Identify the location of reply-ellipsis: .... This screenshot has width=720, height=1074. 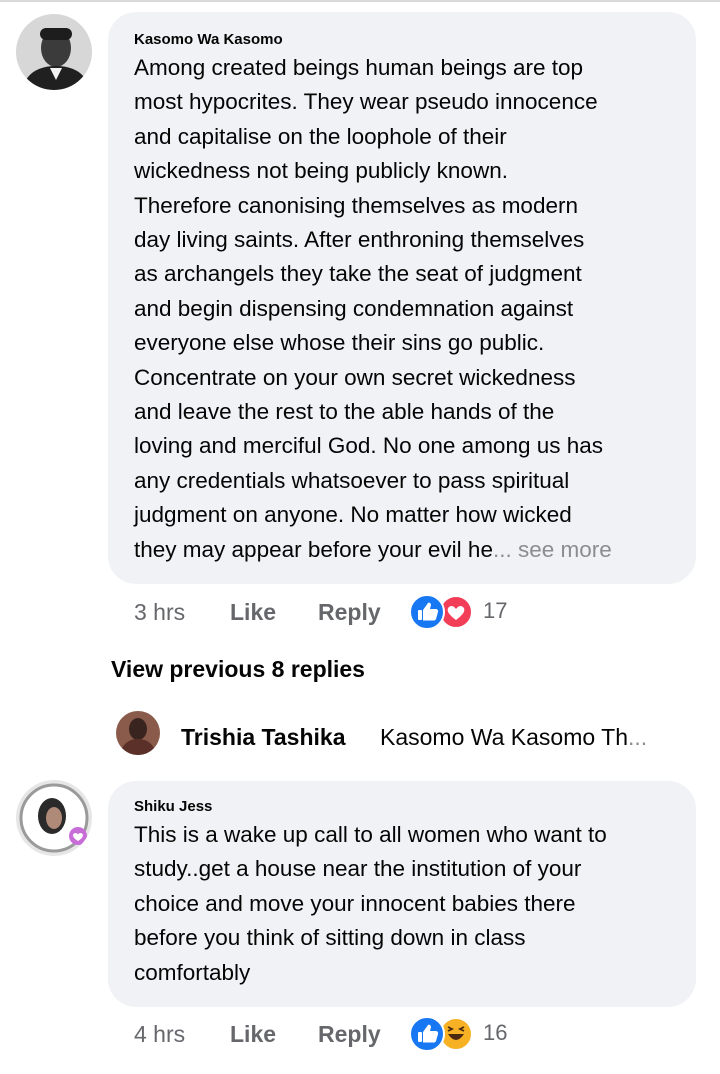
(638, 737).